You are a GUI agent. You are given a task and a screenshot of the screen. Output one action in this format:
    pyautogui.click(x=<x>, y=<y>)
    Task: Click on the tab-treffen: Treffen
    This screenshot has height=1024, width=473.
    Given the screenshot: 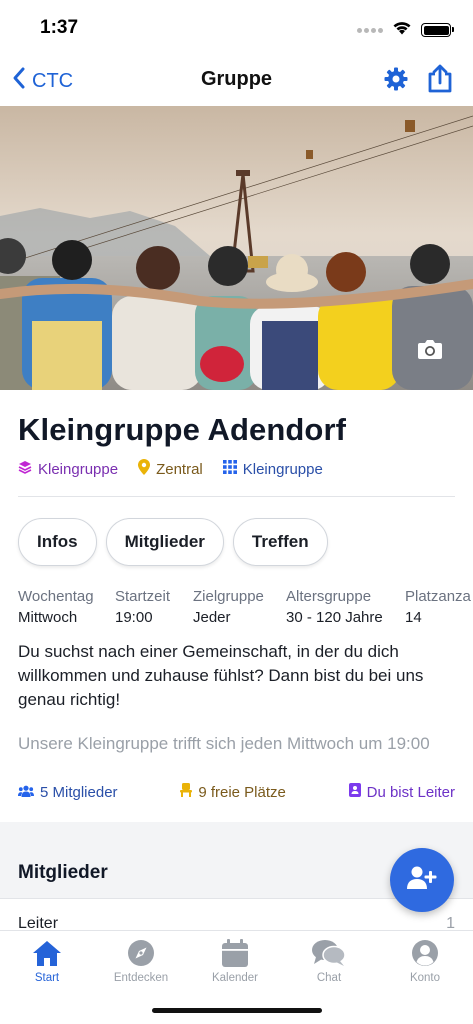 What is the action you would take?
    pyautogui.click(x=280, y=542)
    